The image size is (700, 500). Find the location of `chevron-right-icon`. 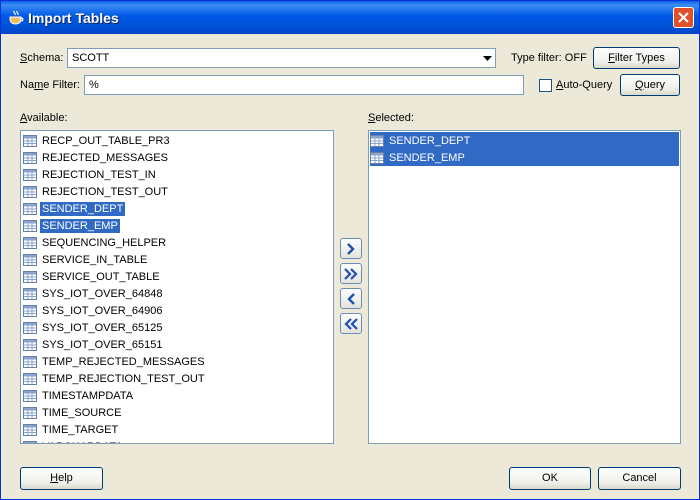

chevron-right-icon is located at coordinates (351, 249).